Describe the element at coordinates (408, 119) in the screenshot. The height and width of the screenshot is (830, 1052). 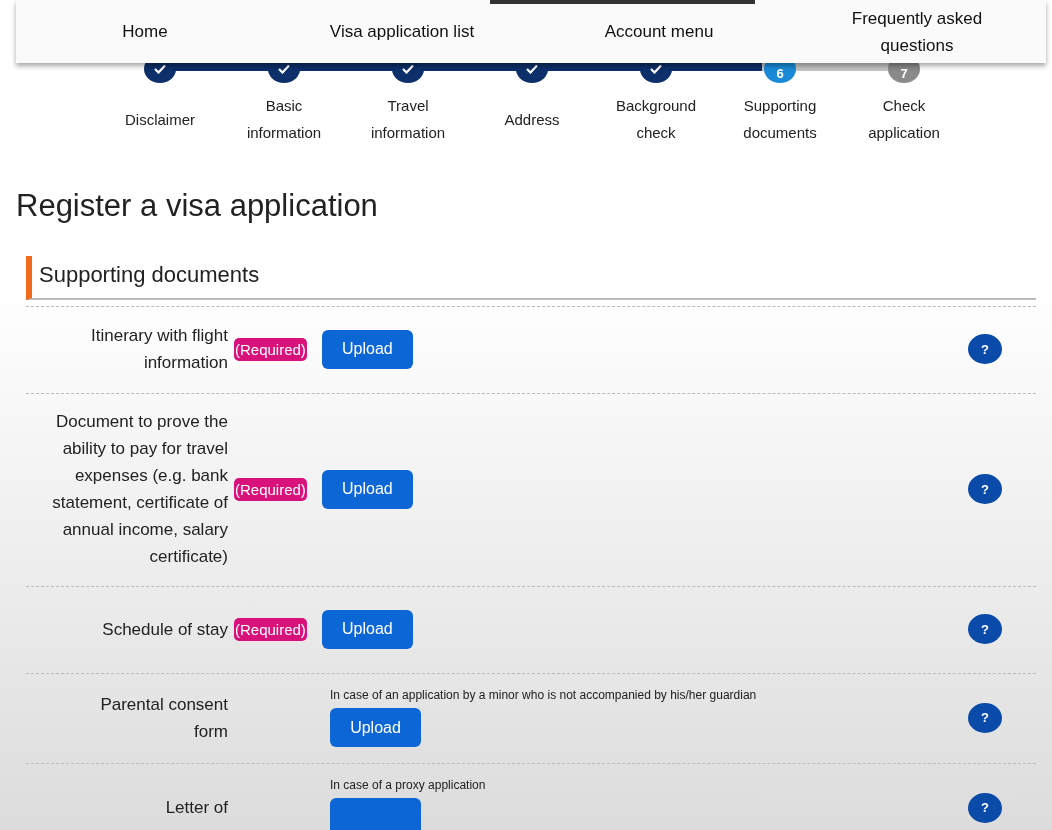
I see `step-label: Travel information` at that location.